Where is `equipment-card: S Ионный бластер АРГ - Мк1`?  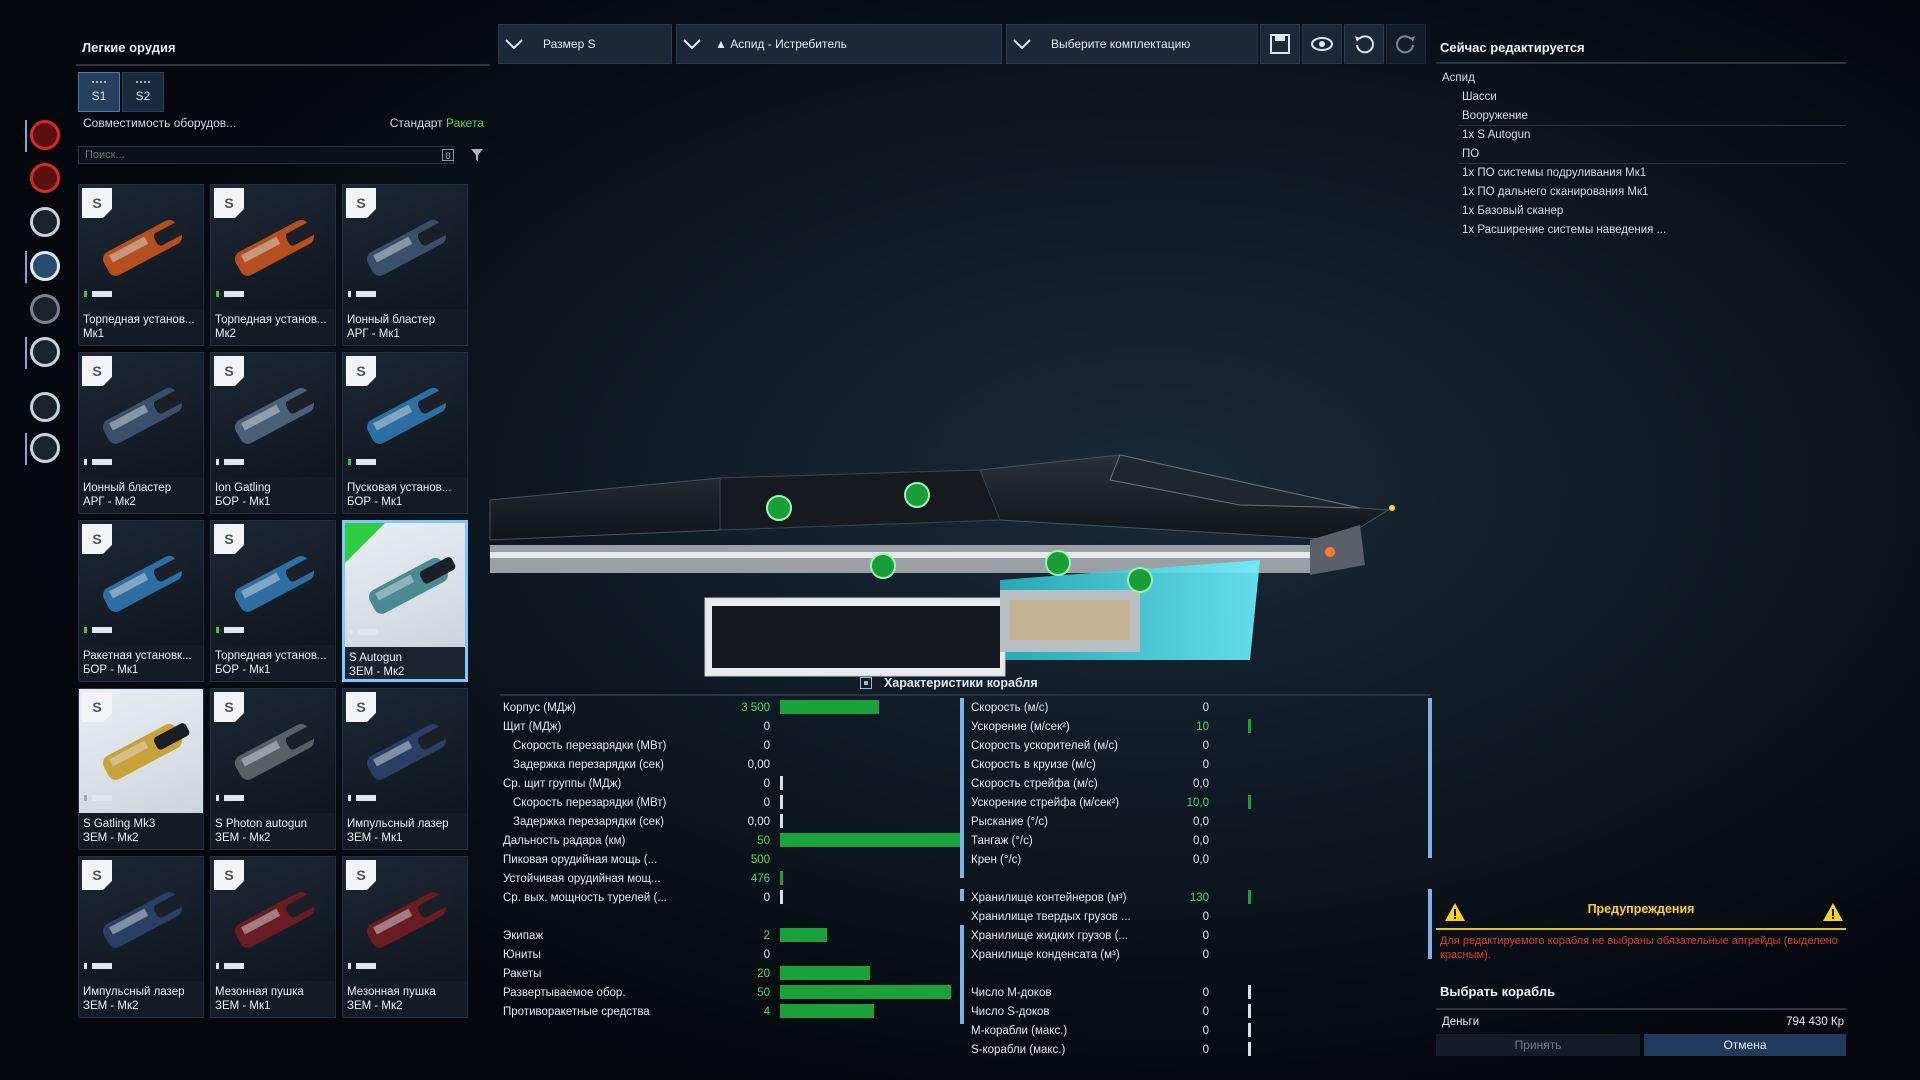
equipment-card: S Ионный бластер АРГ - Мк1 is located at coordinates (405, 265).